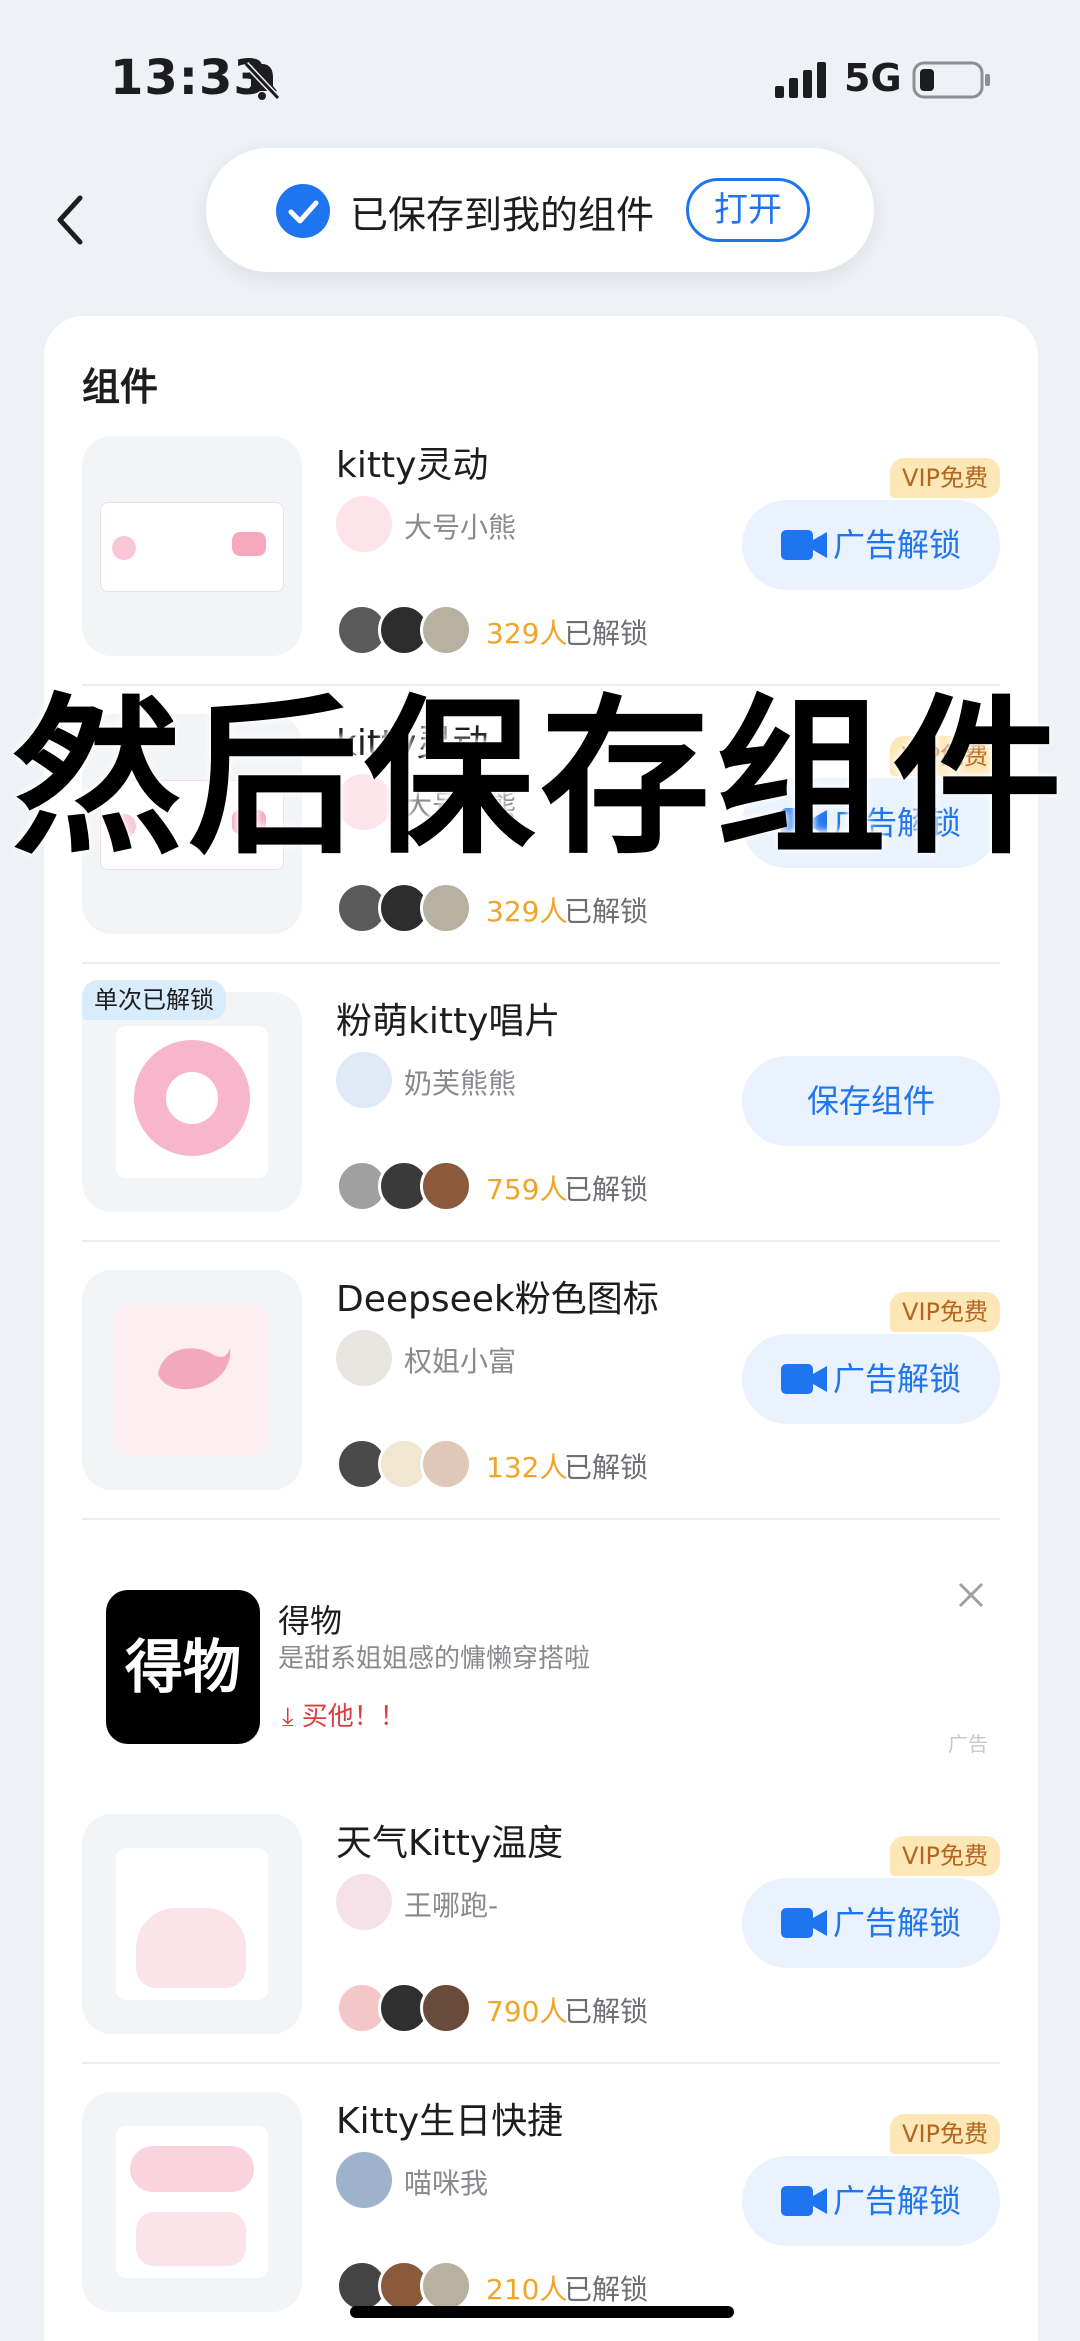 This screenshot has height=2341, width=1080. I want to click on ad-logo: 得物, so click(183, 1667).